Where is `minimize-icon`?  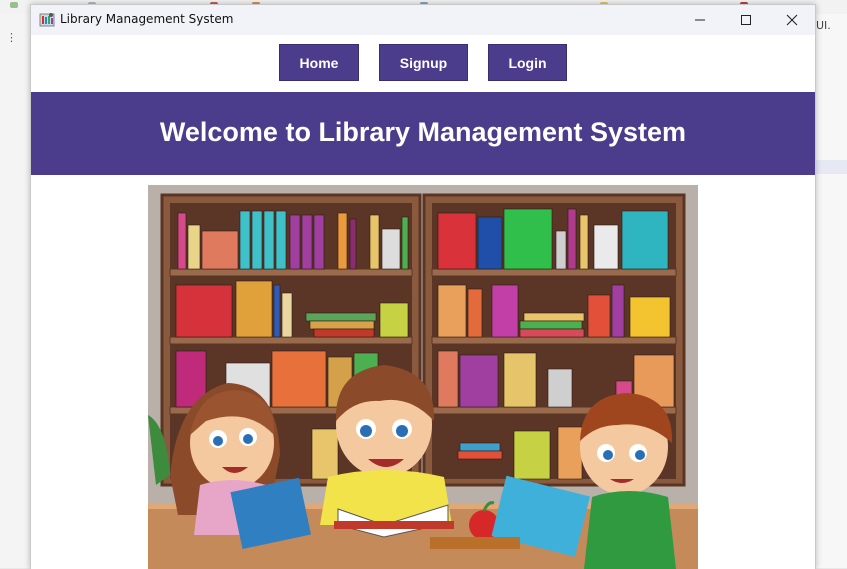 minimize-icon is located at coordinates (700, 20).